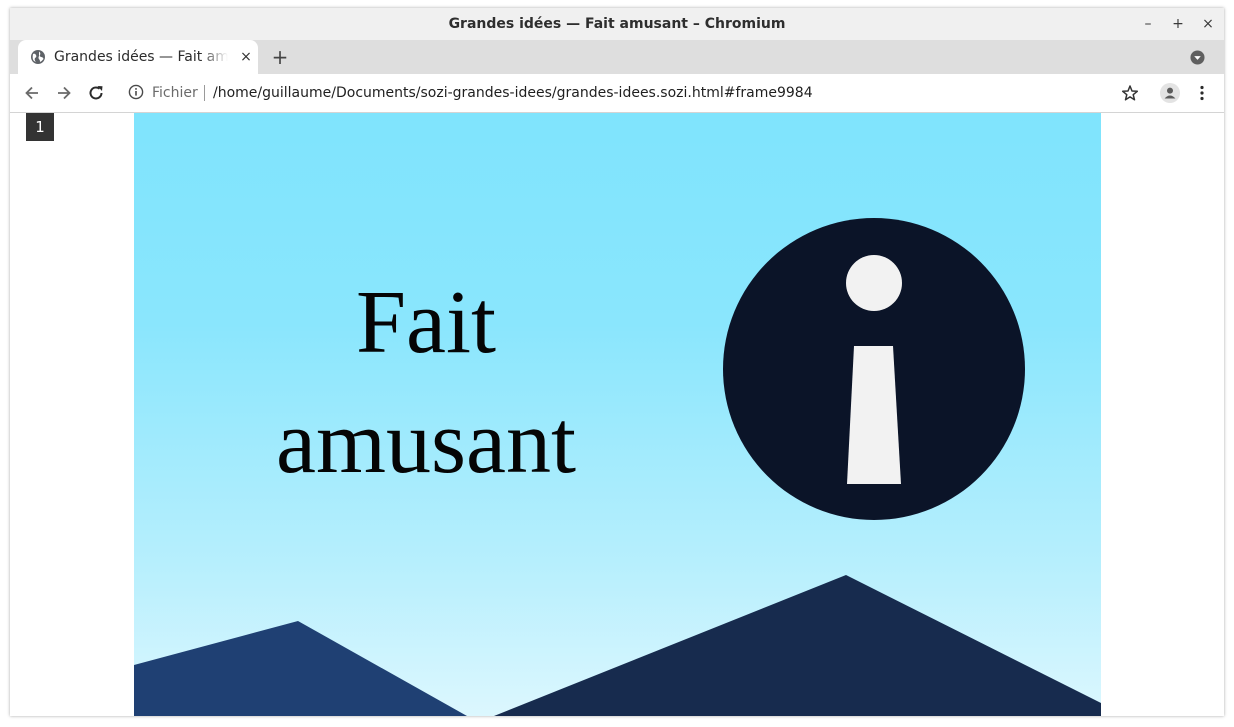 Image resolution: width=1234 pixels, height=727 pixels. Describe the element at coordinates (1178, 24) in the screenshot. I see `maximize-button: +` at that location.